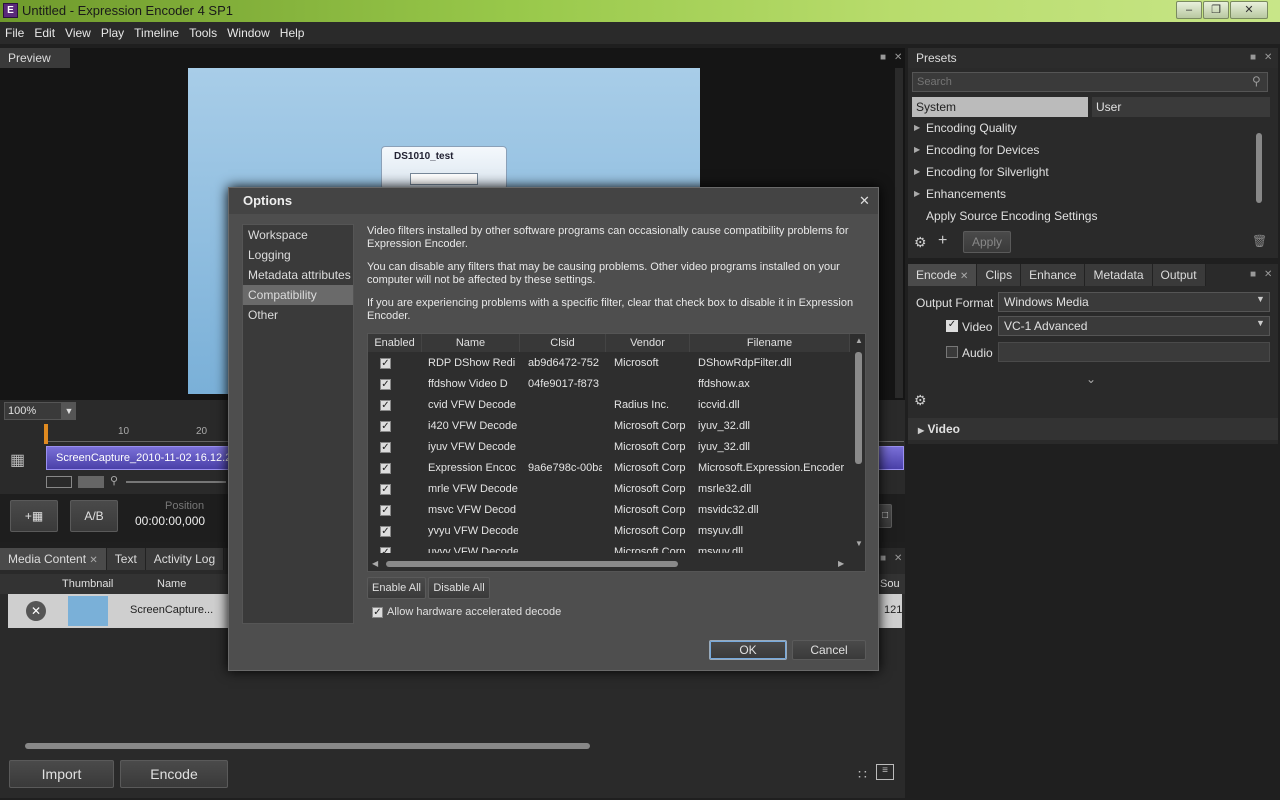 The image size is (1280, 800). What do you see at coordinates (176, 482) in the screenshot?
I see `timeline-zoom-slider` at bounding box center [176, 482].